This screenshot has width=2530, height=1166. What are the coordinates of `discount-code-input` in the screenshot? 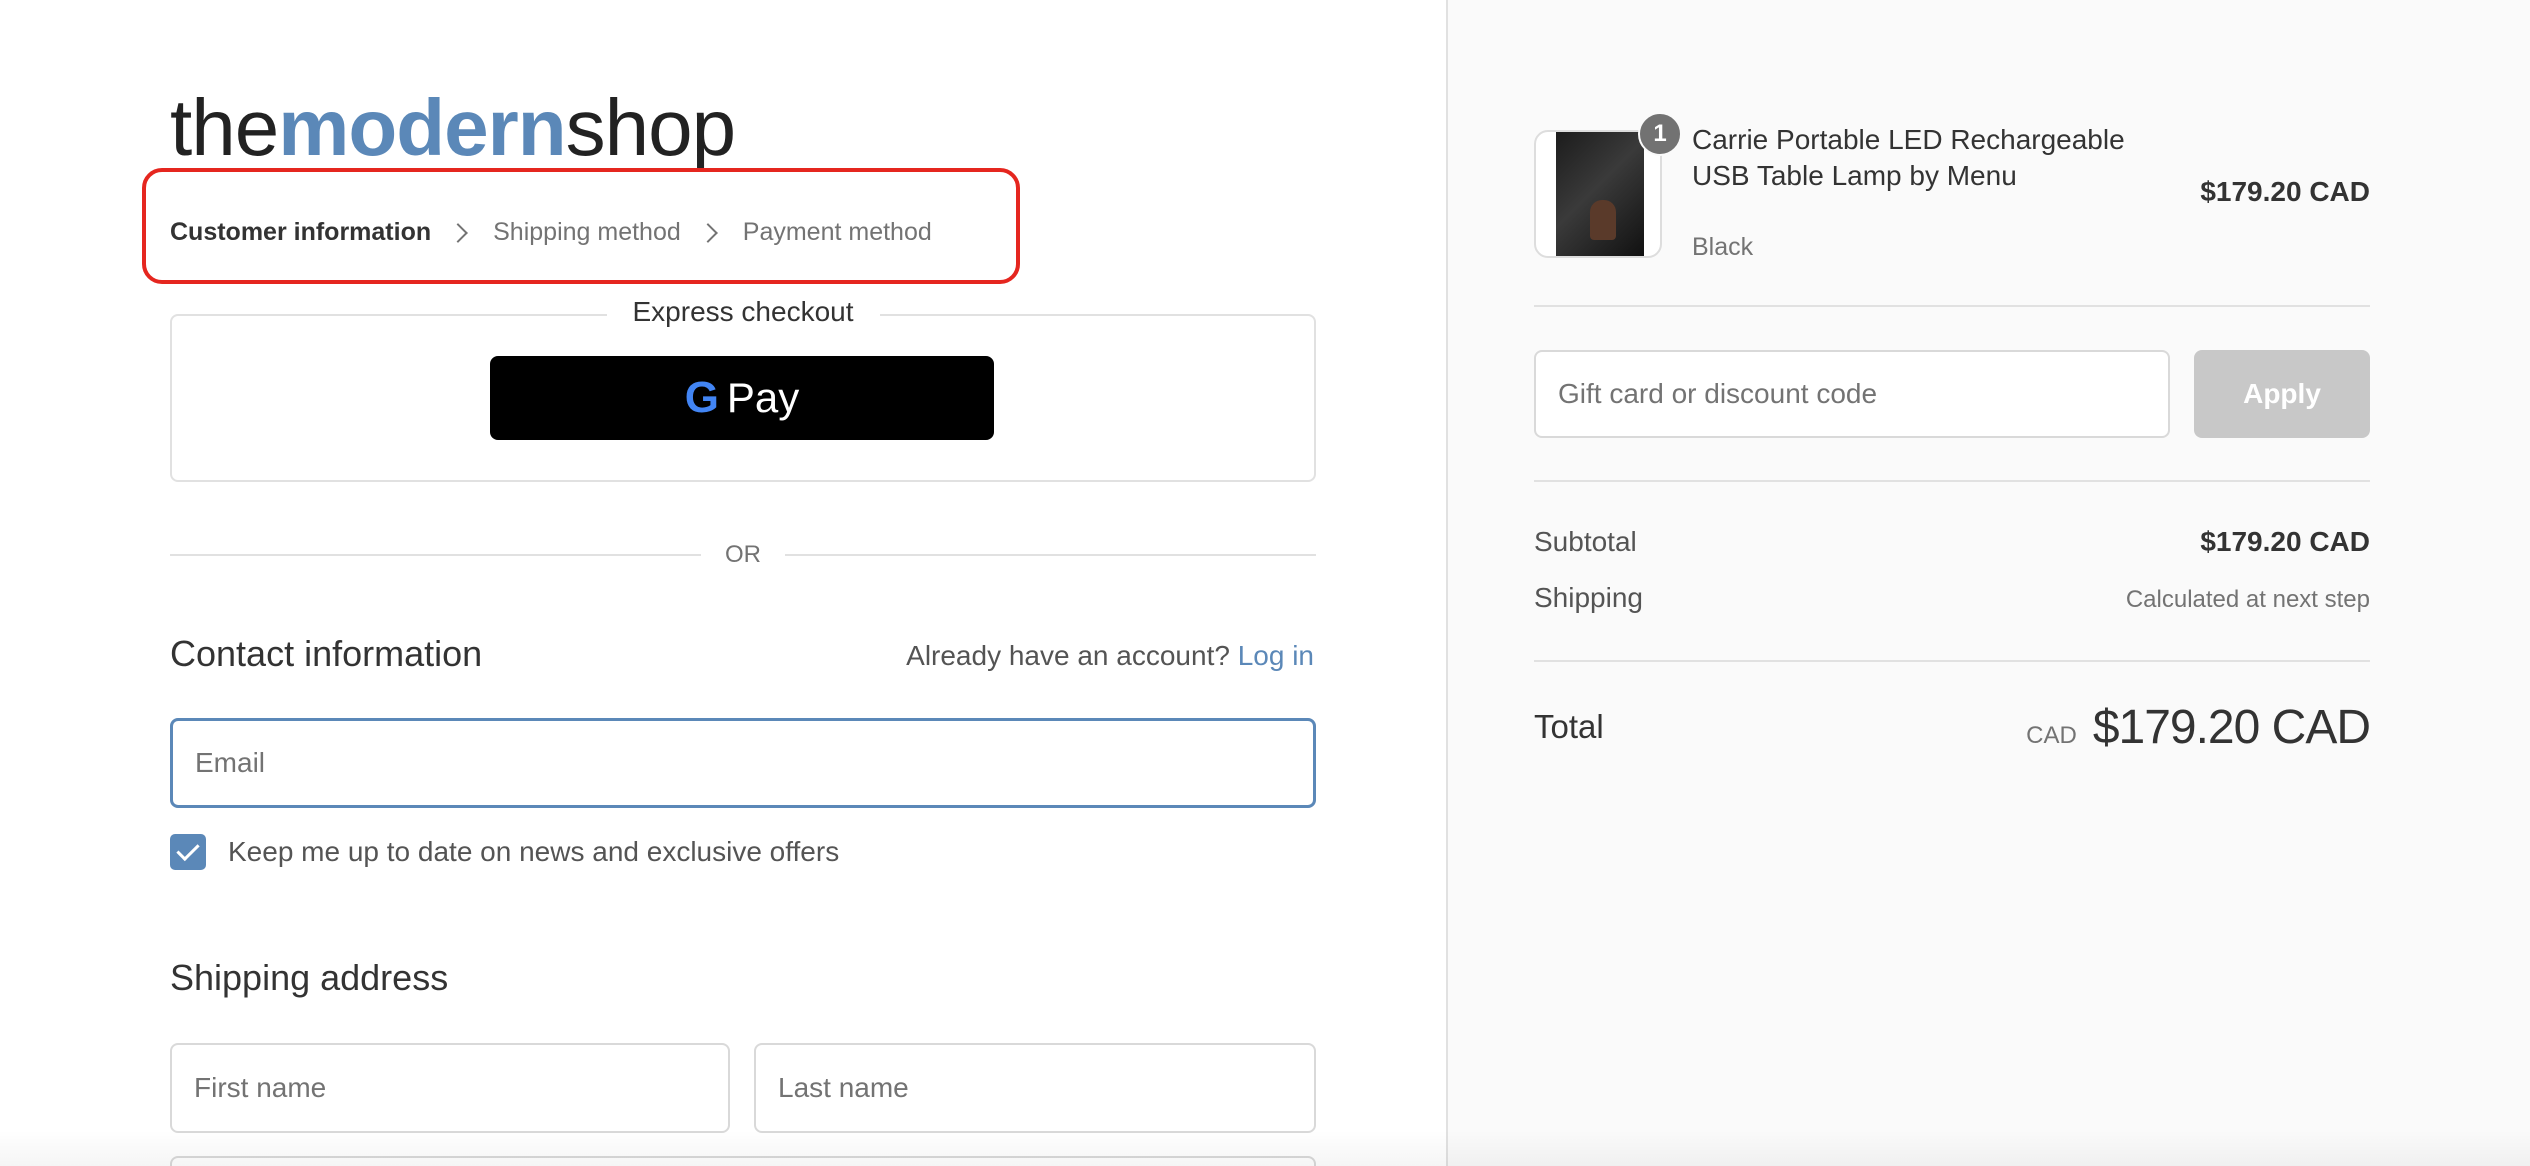 It's located at (1852, 394).